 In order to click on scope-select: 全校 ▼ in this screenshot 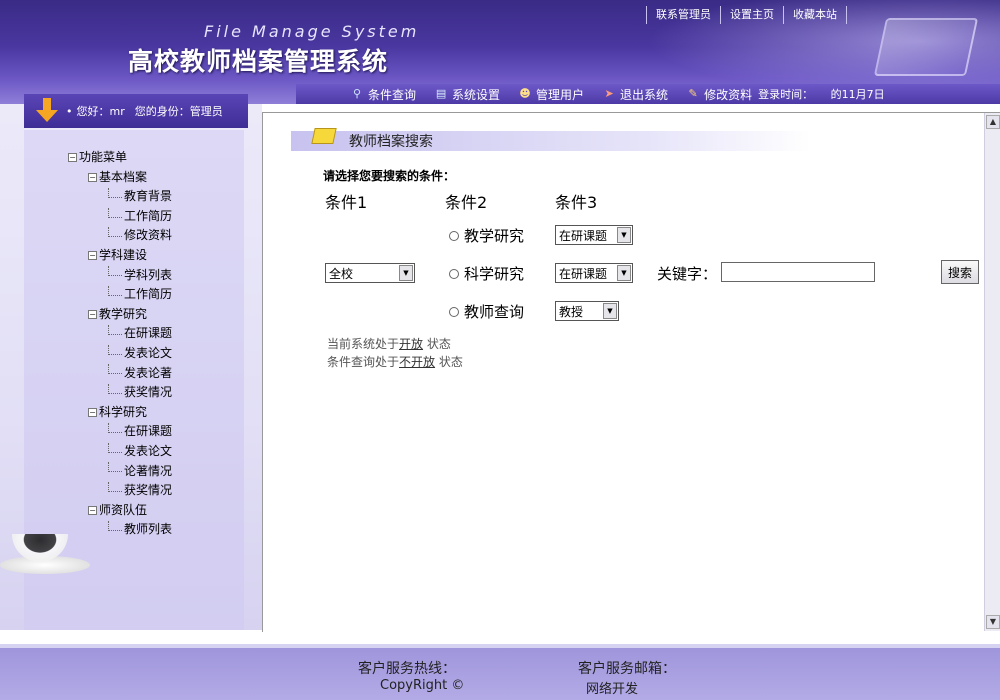, I will do `click(370, 273)`.